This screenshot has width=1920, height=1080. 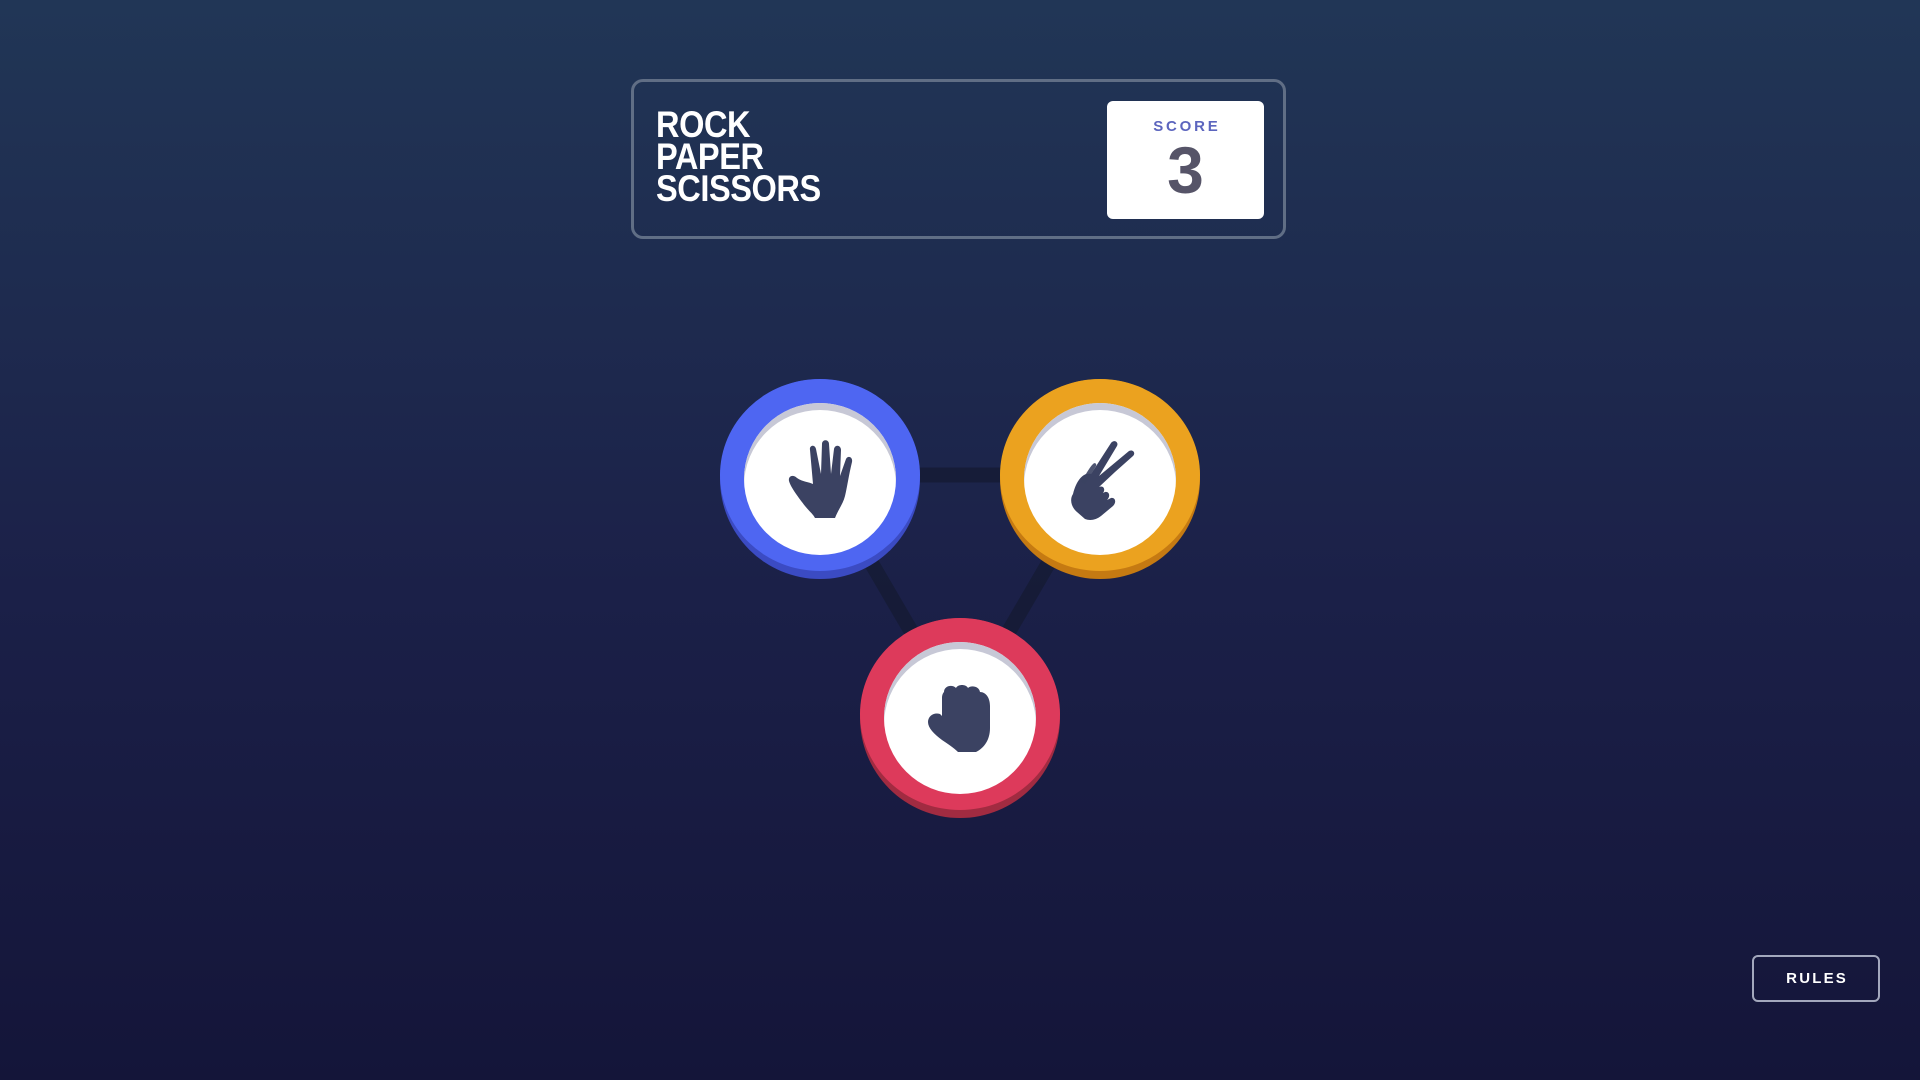 I want to click on open-hand-icon, so click(x=820, y=479).